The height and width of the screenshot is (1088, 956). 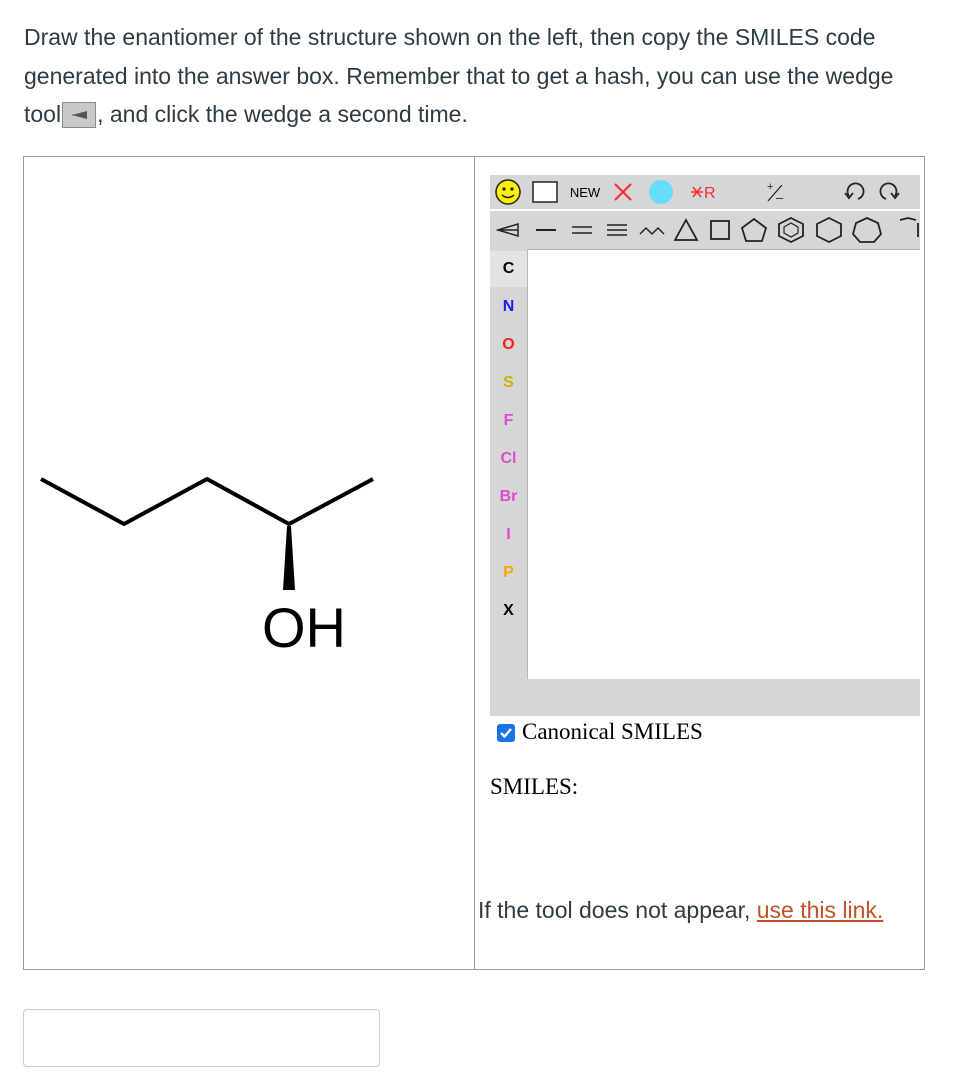 I want to click on answer-input, so click(x=201, y=1038).